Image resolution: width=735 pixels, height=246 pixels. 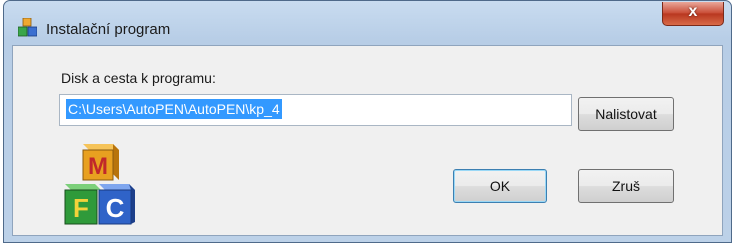 I want to click on svg-text: M, so click(x=98, y=166).